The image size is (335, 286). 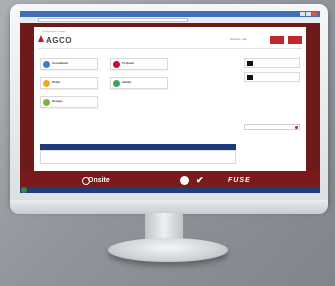 What do you see at coordinates (138, 157) in the screenshot?
I see `records-panel` at bounding box center [138, 157].